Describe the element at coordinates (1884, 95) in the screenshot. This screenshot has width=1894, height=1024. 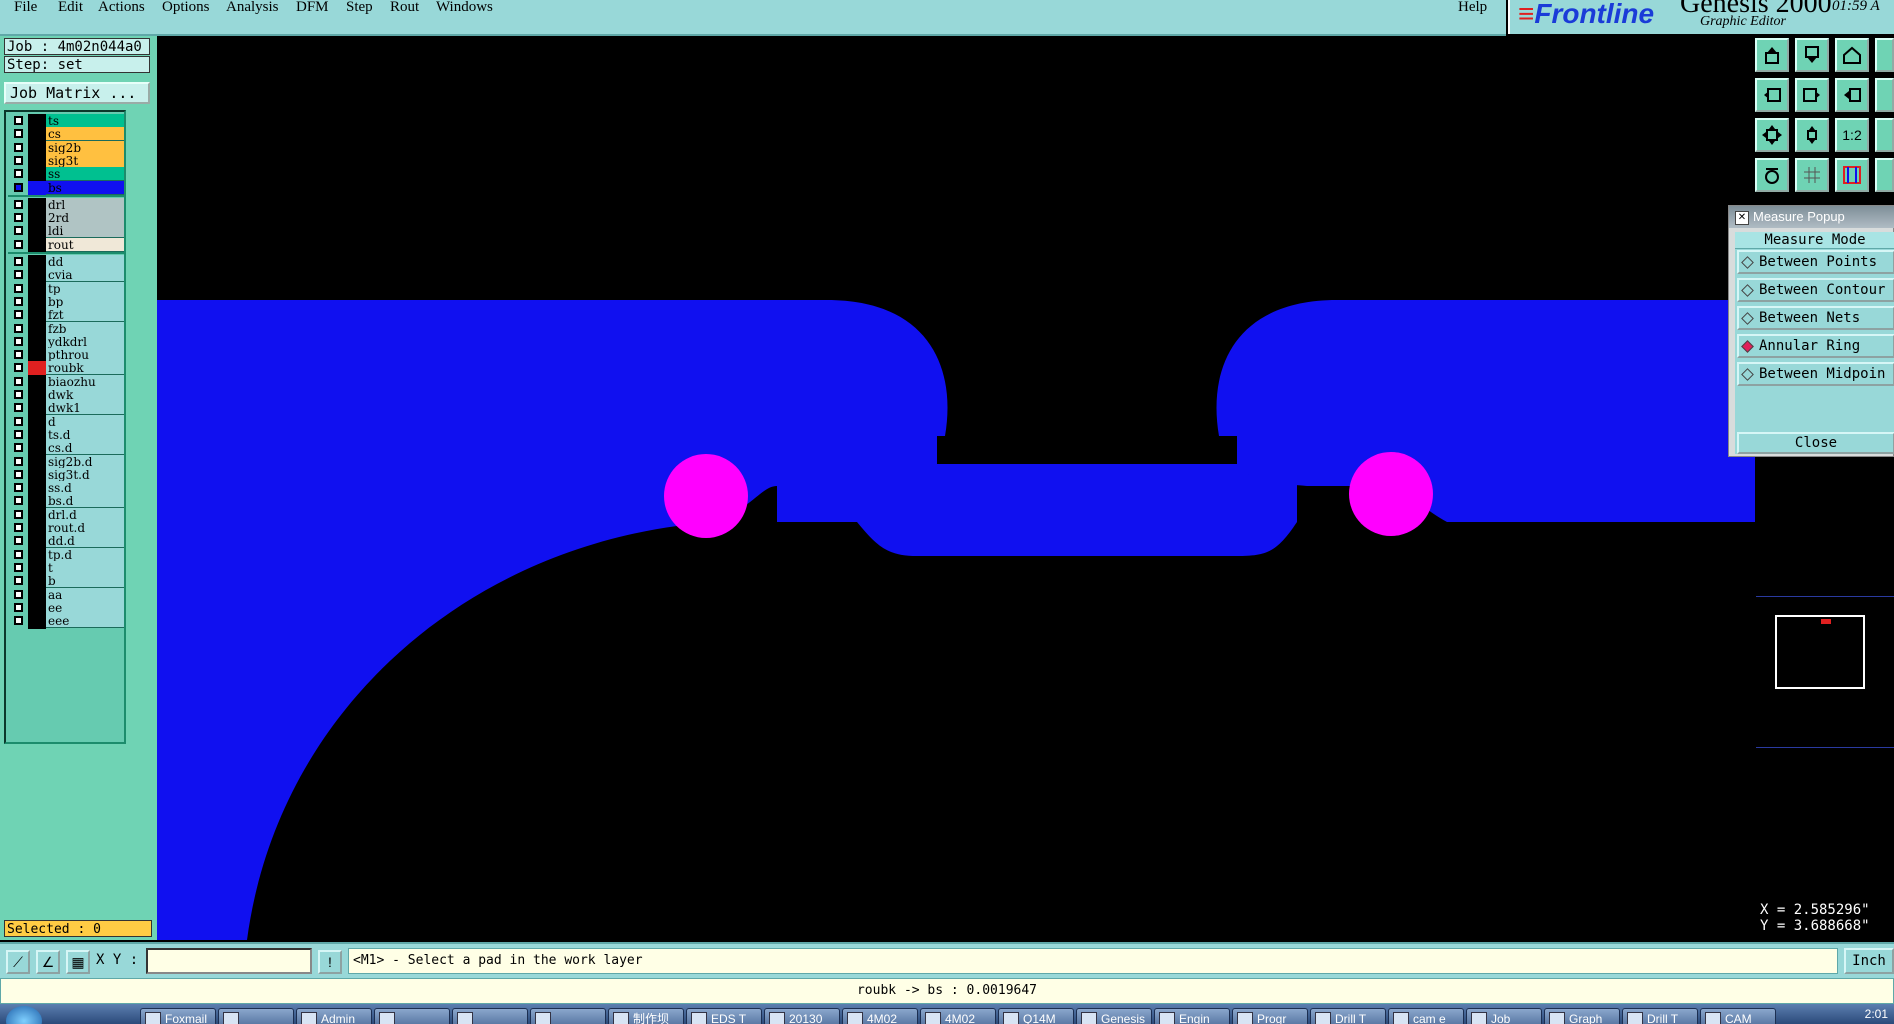
I see `view-extra-icon` at that location.